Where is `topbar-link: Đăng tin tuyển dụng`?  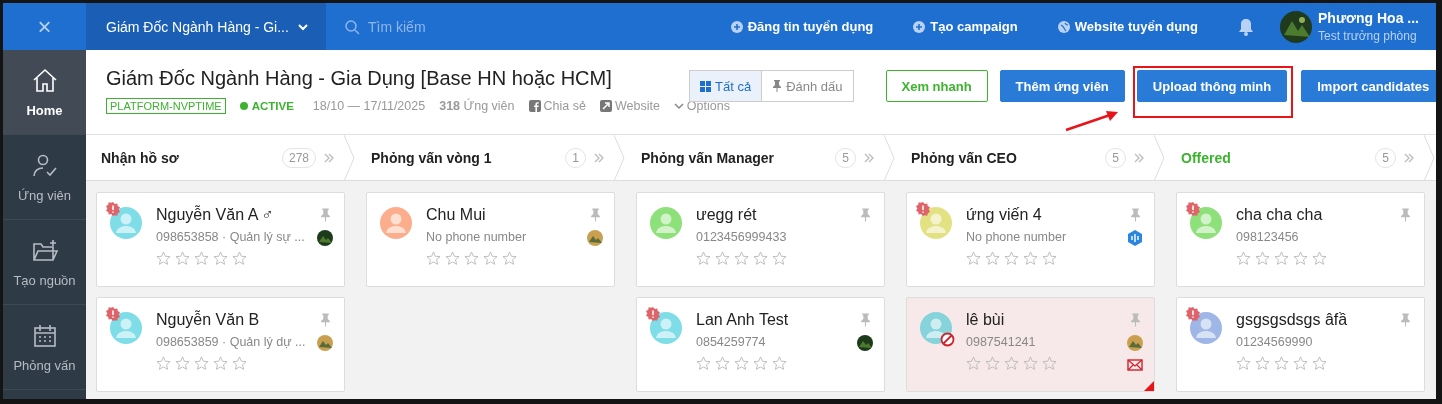
topbar-link: Đăng tin tuyển dụng is located at coordinates (802, 26).